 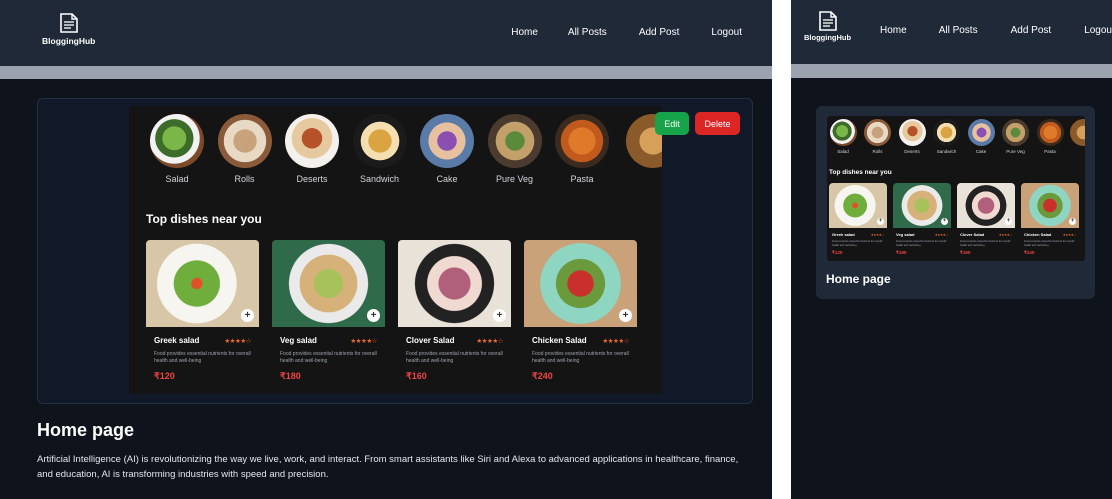 I want to click on section-title: Top dishes near you, so click(x=860, y=172).